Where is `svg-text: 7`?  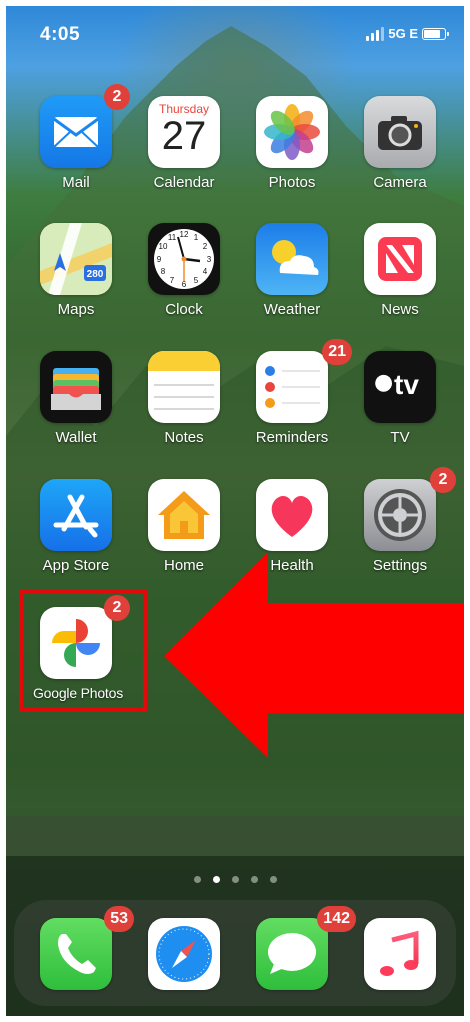 svg-text: 7 is located at coordinates (172, 280).